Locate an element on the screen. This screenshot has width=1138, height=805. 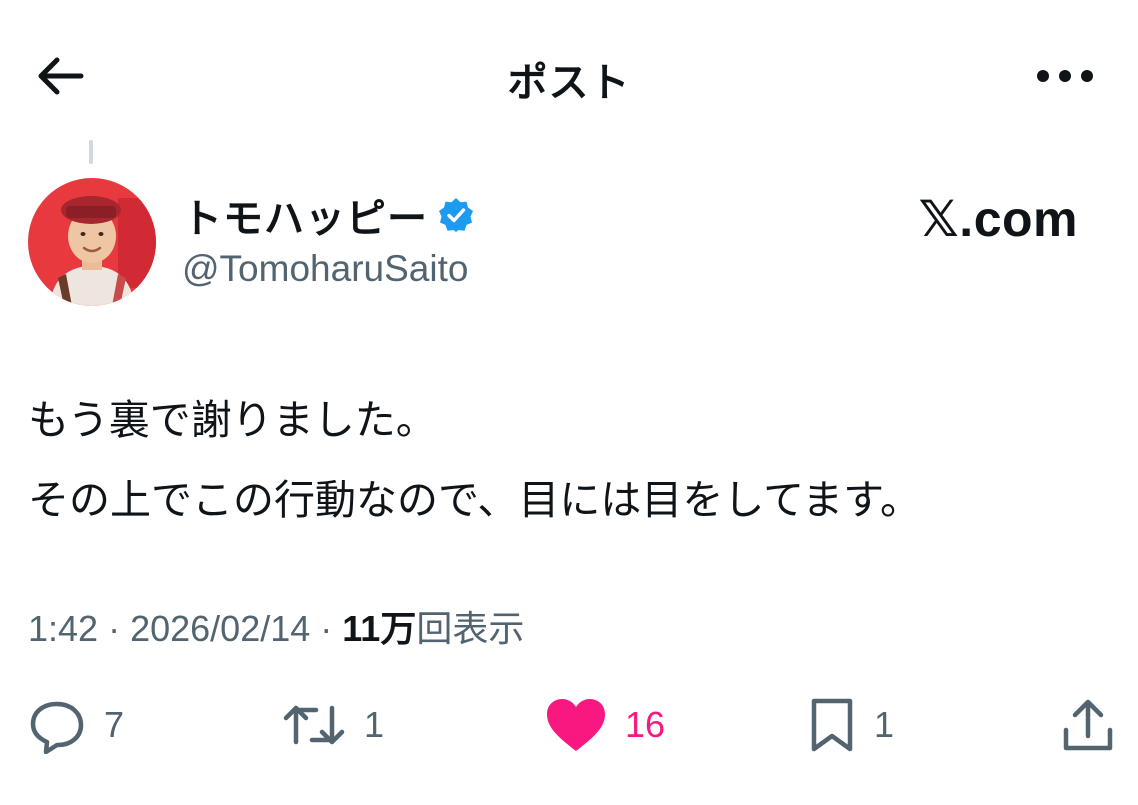
reply-icon is located at coordinates (57, 727).